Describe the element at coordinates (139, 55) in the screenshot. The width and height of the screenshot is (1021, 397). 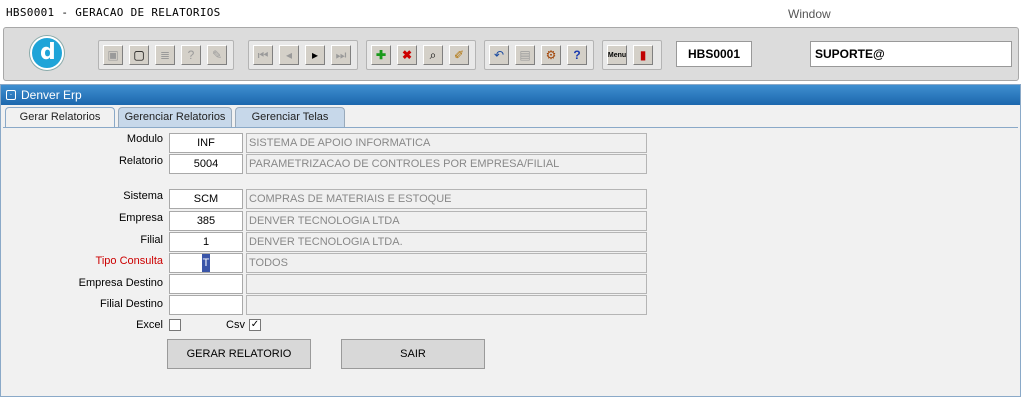
I see `screen-icon: ▢` at that location.